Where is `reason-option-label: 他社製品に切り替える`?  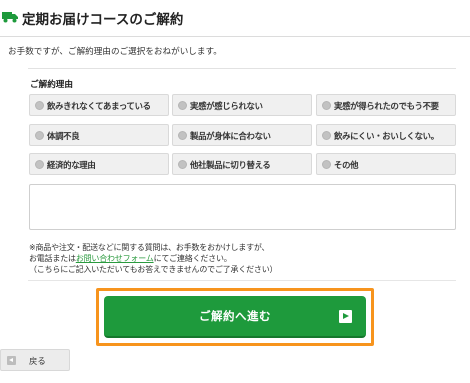
reason-option-label: 他社製品に切り替える is located at coordinates (230, 165).